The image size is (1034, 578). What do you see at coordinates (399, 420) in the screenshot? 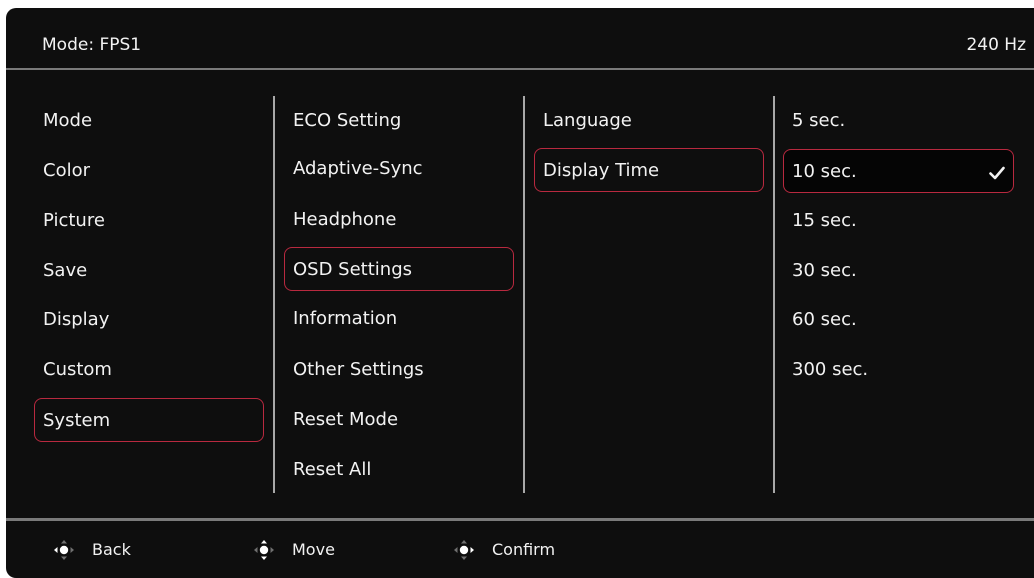
I see `menu-item-reset-mode: Reset Mode` at bounding box center [399, 420].